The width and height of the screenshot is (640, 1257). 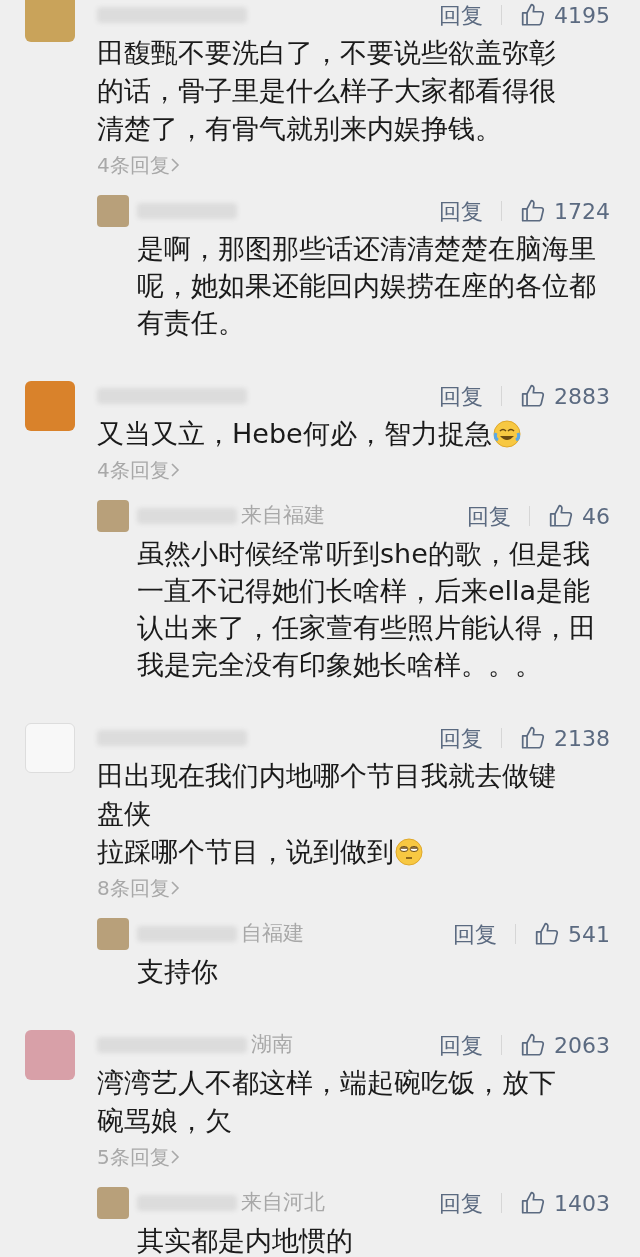 What do you see at coordinates (582, 211) in the screenshot?
I see `like-count: 1724` at bounding box center [582, 211].